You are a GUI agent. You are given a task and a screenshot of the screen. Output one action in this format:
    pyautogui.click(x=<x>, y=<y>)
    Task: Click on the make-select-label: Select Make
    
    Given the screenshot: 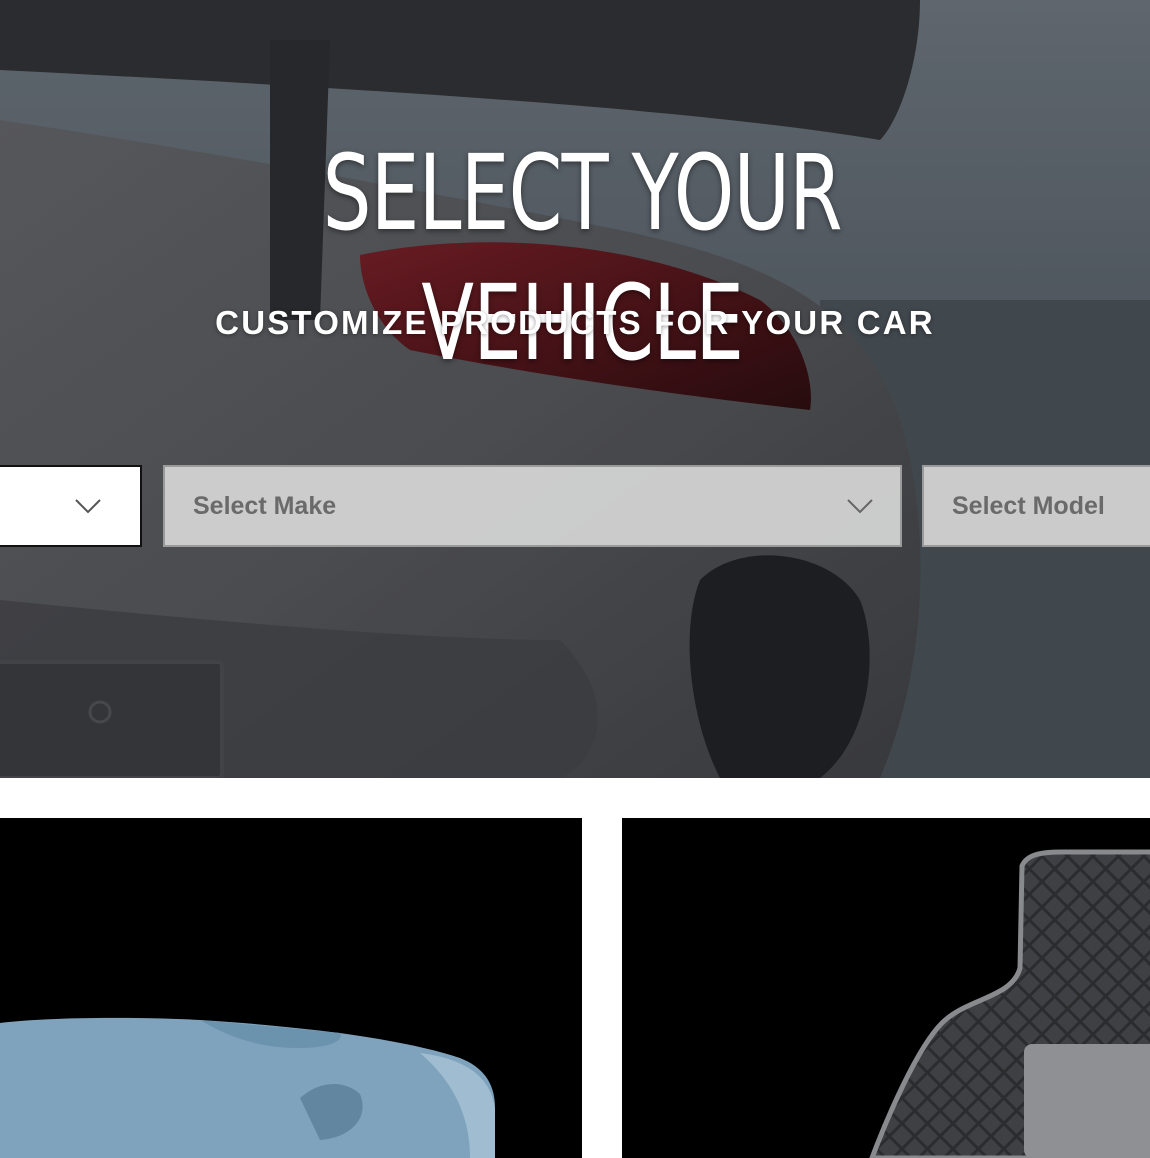 What is the action you would take?
    pyautogui.click(x=265, y=505)
    